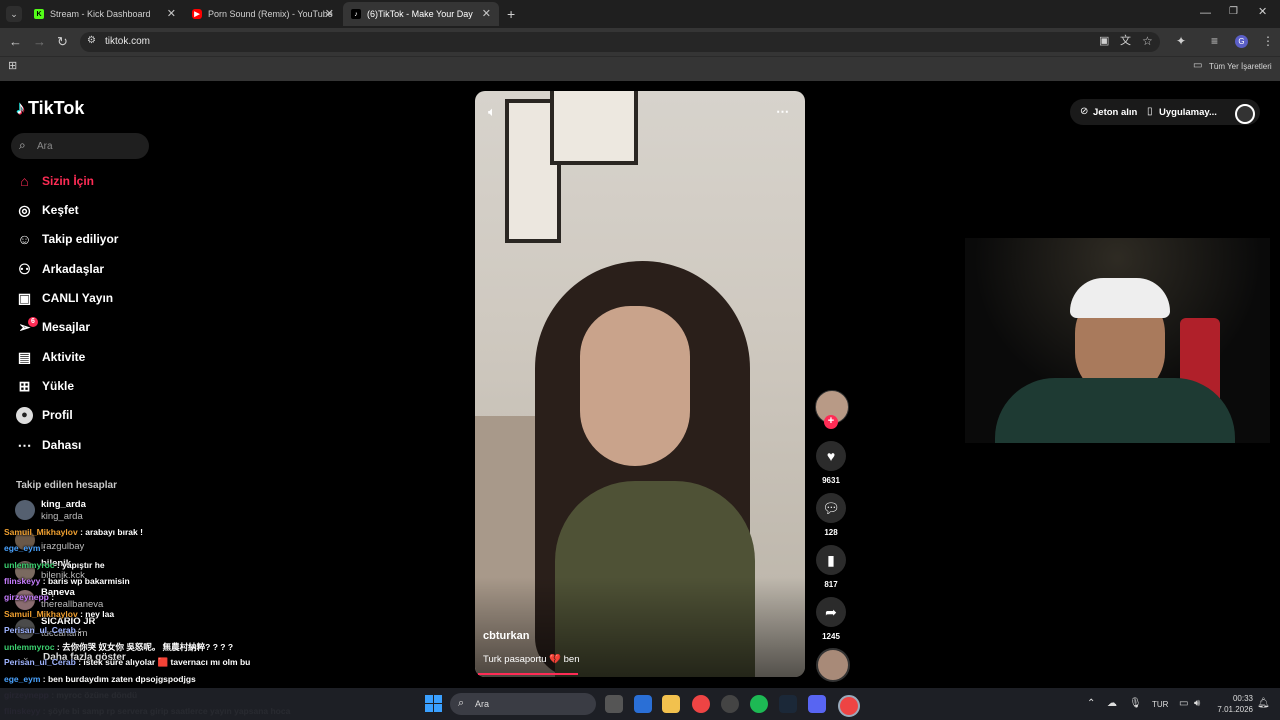  I want to click on follow-plus-icon: +, so click(831, 422).